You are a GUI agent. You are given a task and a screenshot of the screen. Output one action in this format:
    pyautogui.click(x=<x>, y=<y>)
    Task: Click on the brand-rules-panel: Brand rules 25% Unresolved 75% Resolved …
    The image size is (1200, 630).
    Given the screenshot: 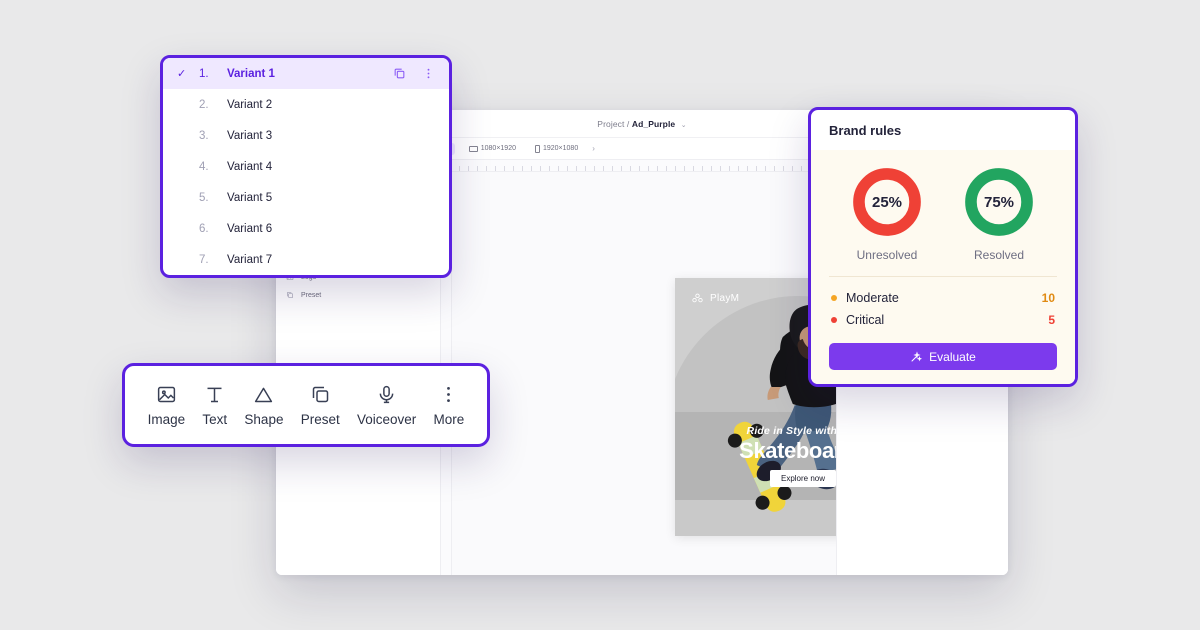 What is the action you would take?
    pyautogui.click(x=943, y=247)
    